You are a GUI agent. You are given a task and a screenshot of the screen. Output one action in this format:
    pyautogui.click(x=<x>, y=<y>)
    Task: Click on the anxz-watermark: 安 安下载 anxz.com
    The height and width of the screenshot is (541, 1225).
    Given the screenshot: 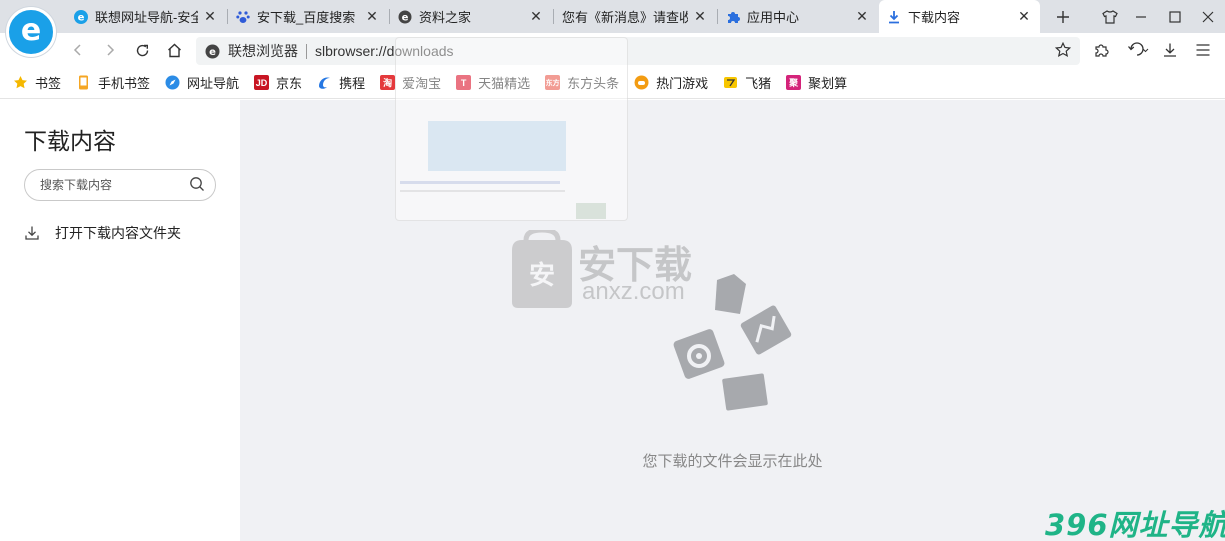 What is the action you would take?
    pyautogui.click(x=619, y=268)
    